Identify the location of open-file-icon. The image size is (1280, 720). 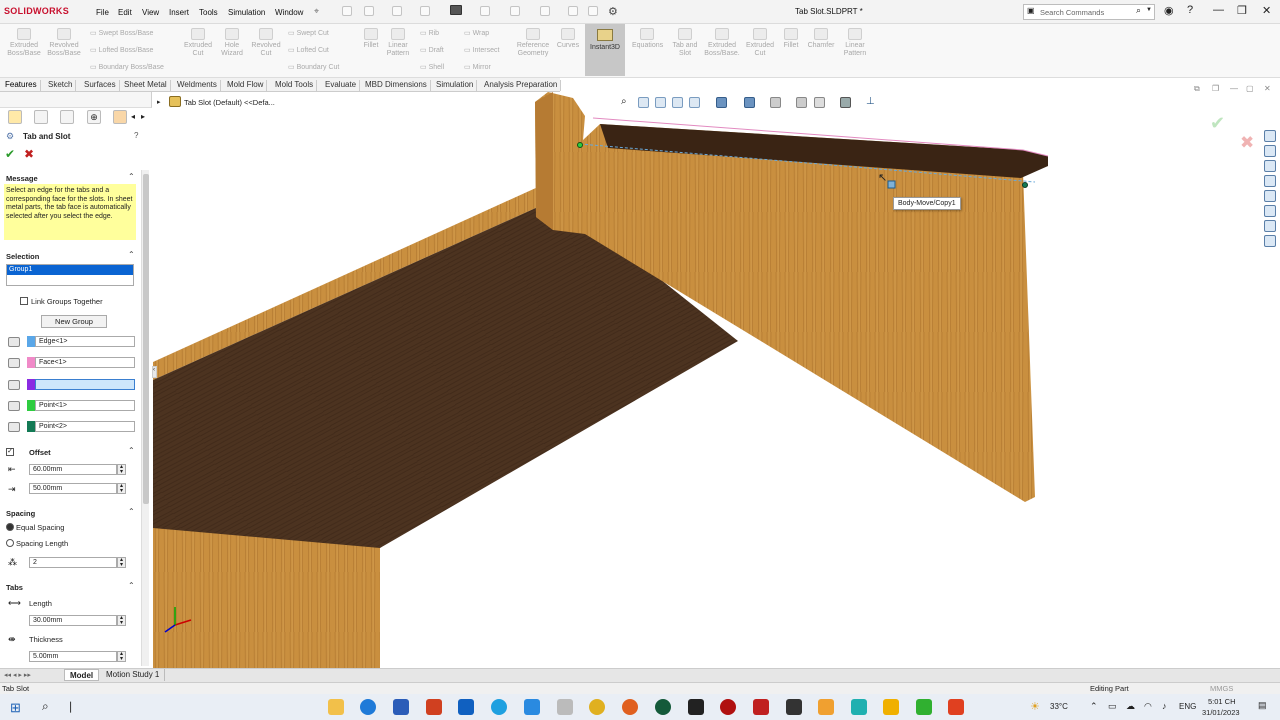
(397, 11).